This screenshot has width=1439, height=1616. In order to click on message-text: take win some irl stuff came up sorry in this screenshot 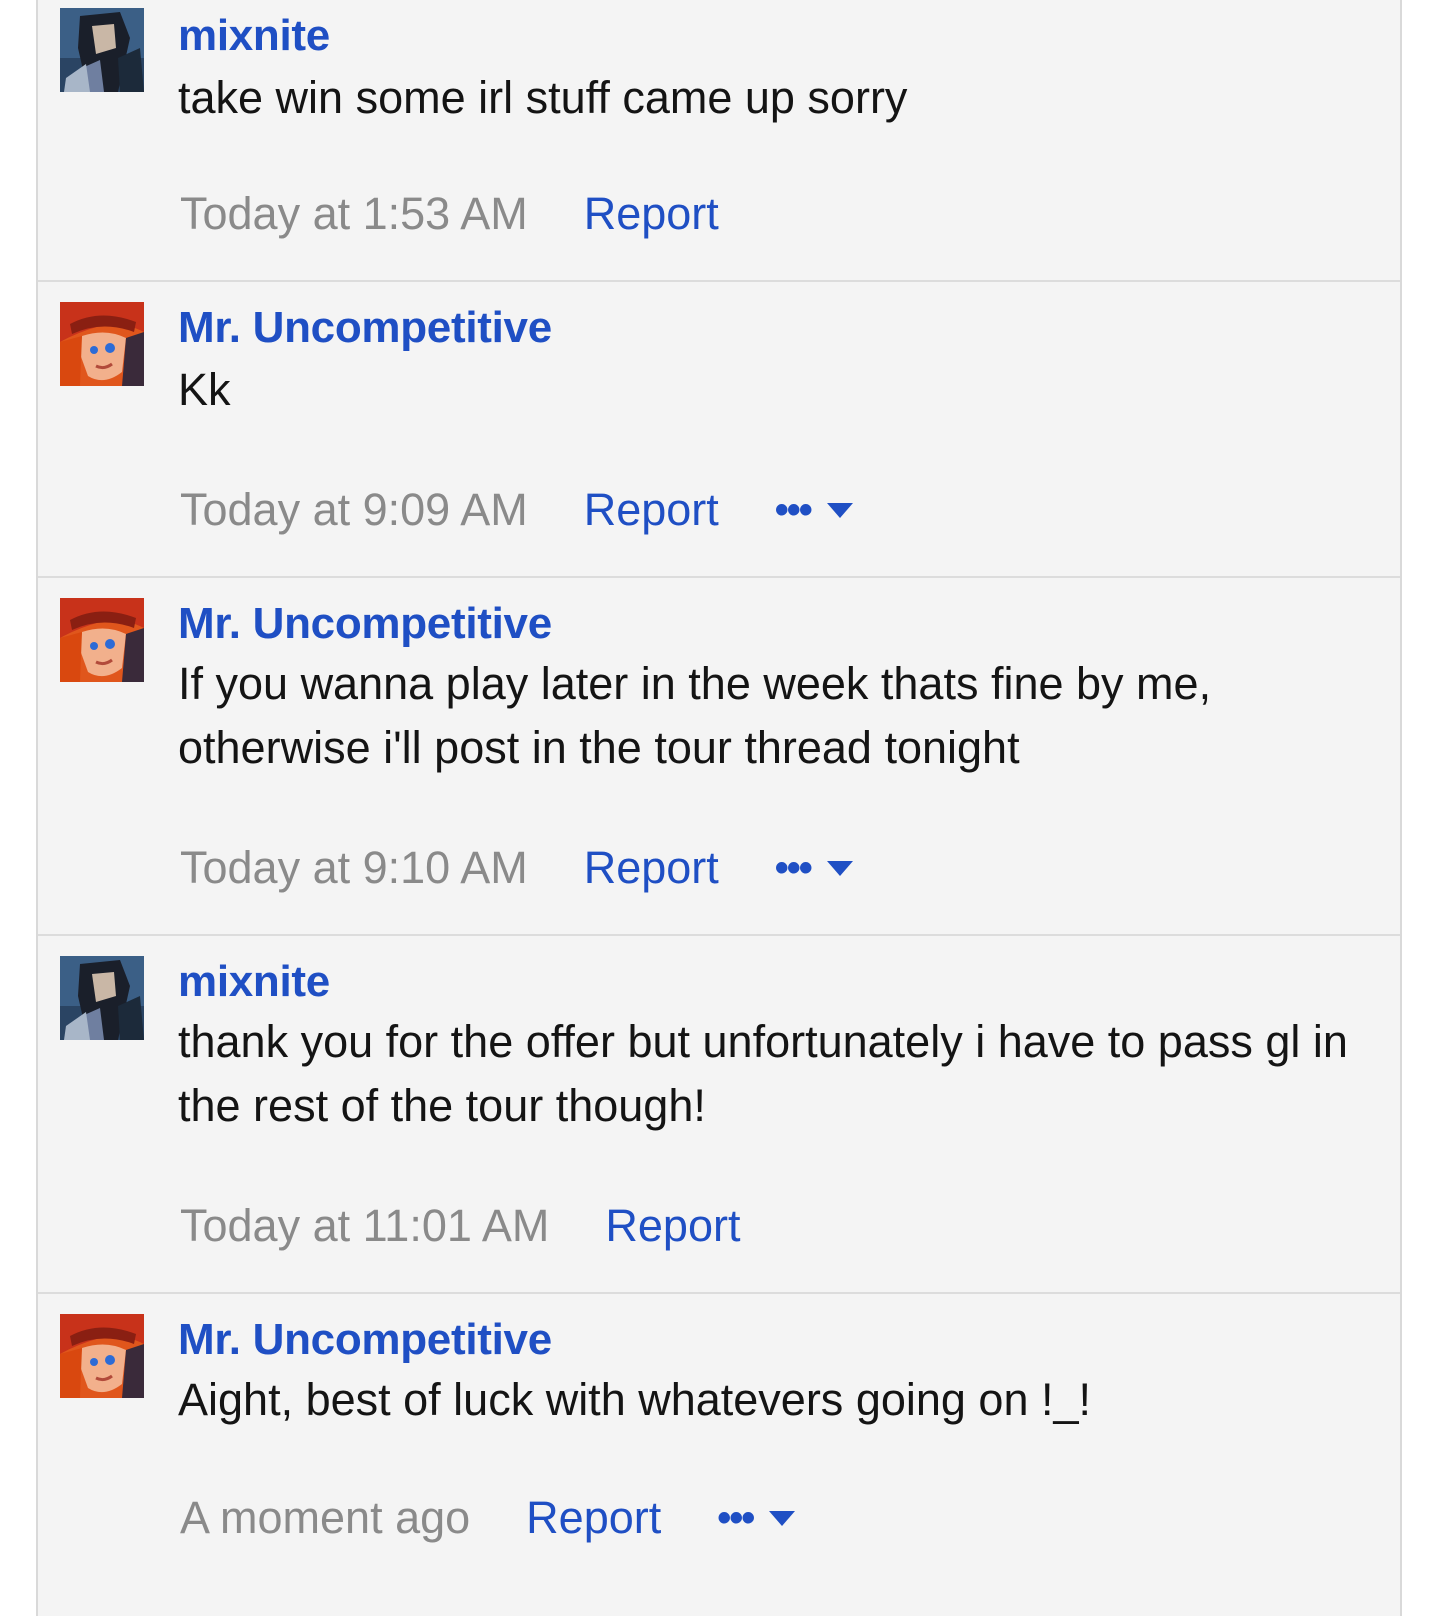, I will do `click(543, 97)`.